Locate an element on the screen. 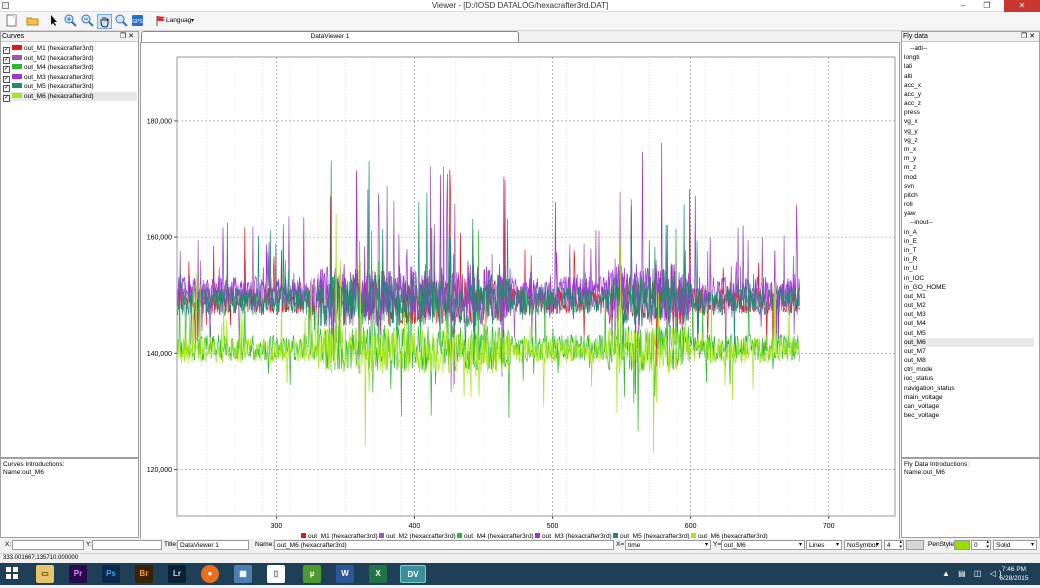  fly-data-item: --atti-- is located at coordinates (975, 48).